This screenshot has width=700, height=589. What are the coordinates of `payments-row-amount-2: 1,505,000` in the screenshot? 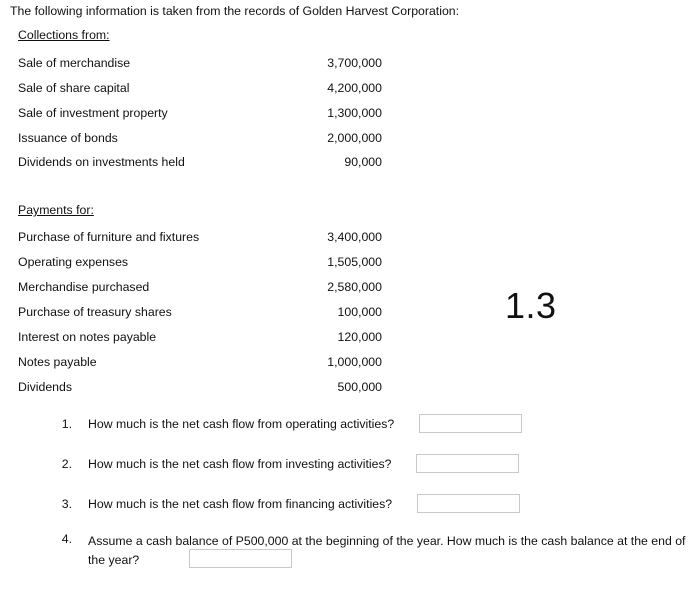 It's located at (354, 262).